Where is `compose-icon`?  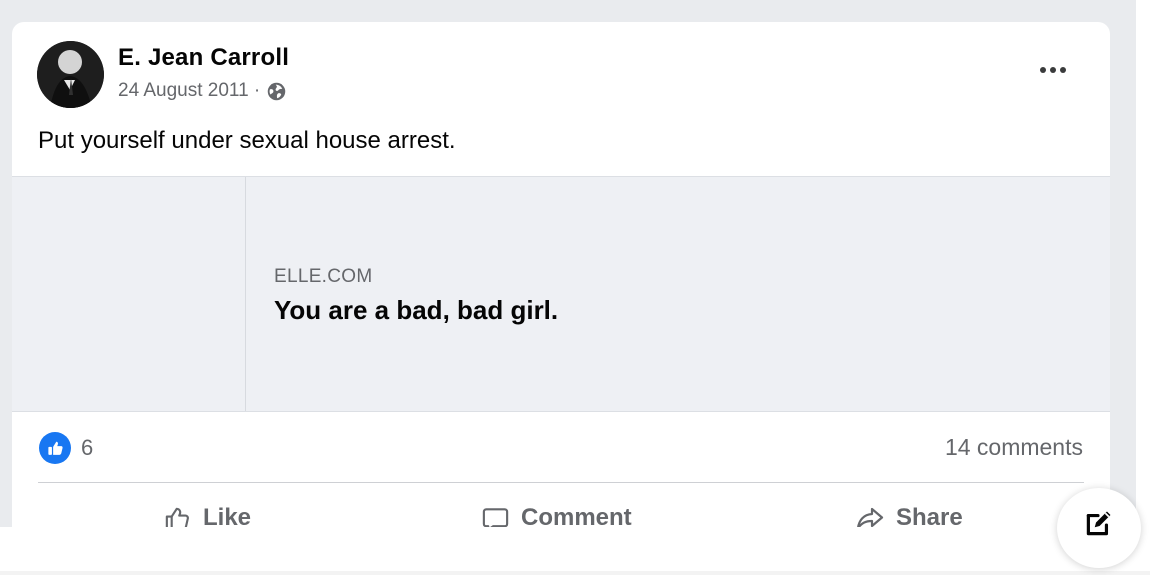
compose-icon is located at coordinates (1099, 525).